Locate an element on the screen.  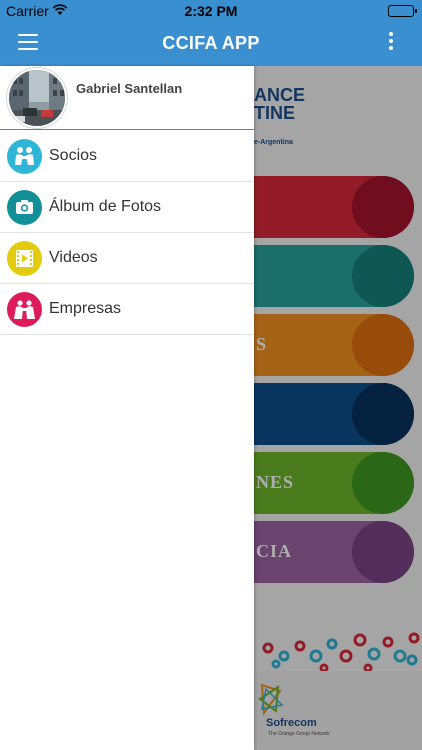
status-bar: Carrier 2:32 PM is located at coordinates (211, 11).